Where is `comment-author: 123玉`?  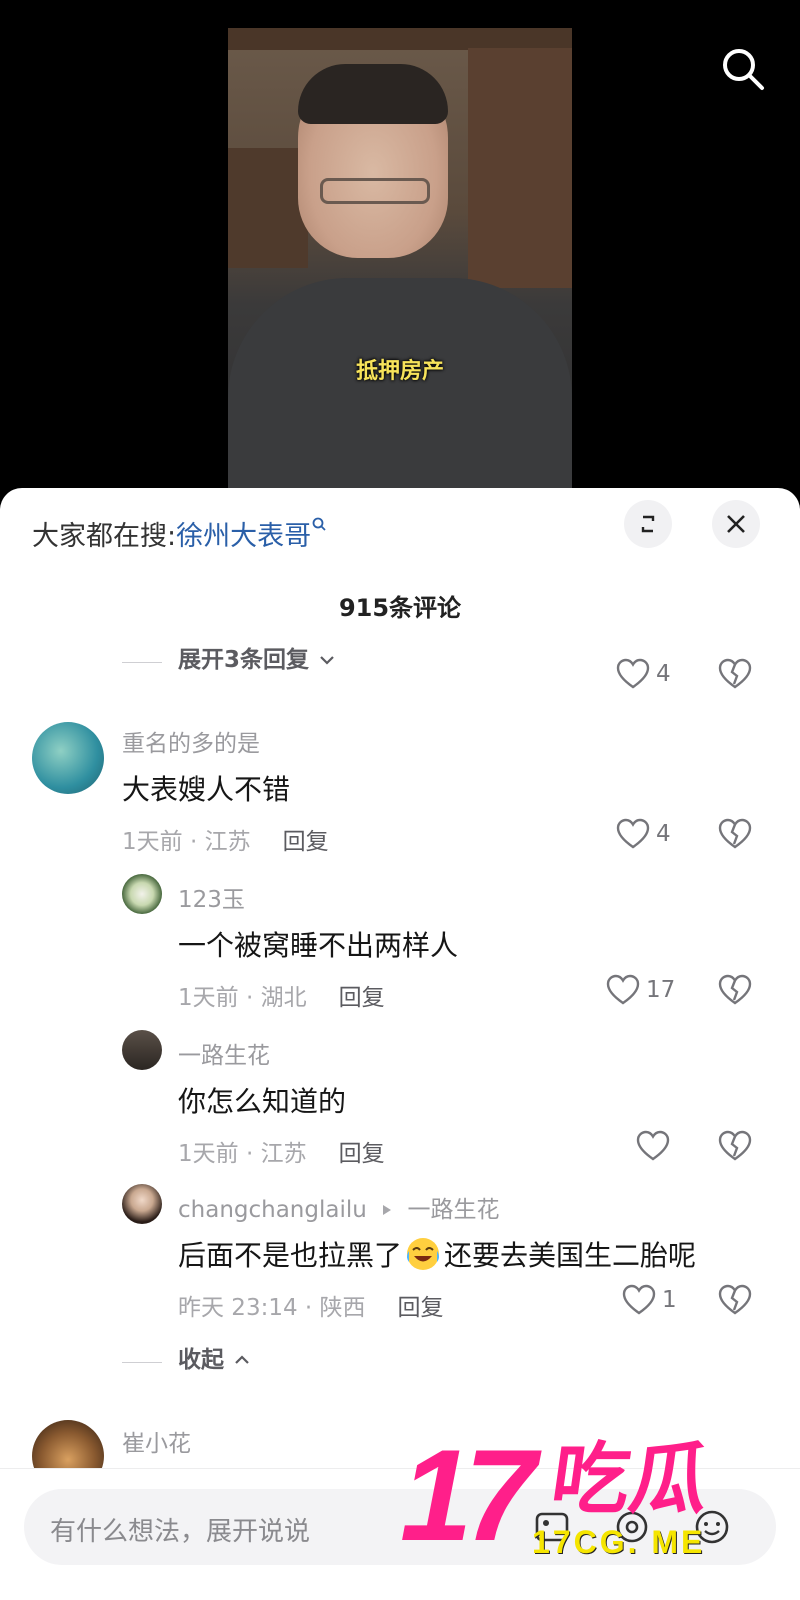 comment-author: 123玉 is located at coordinates (211, 897).